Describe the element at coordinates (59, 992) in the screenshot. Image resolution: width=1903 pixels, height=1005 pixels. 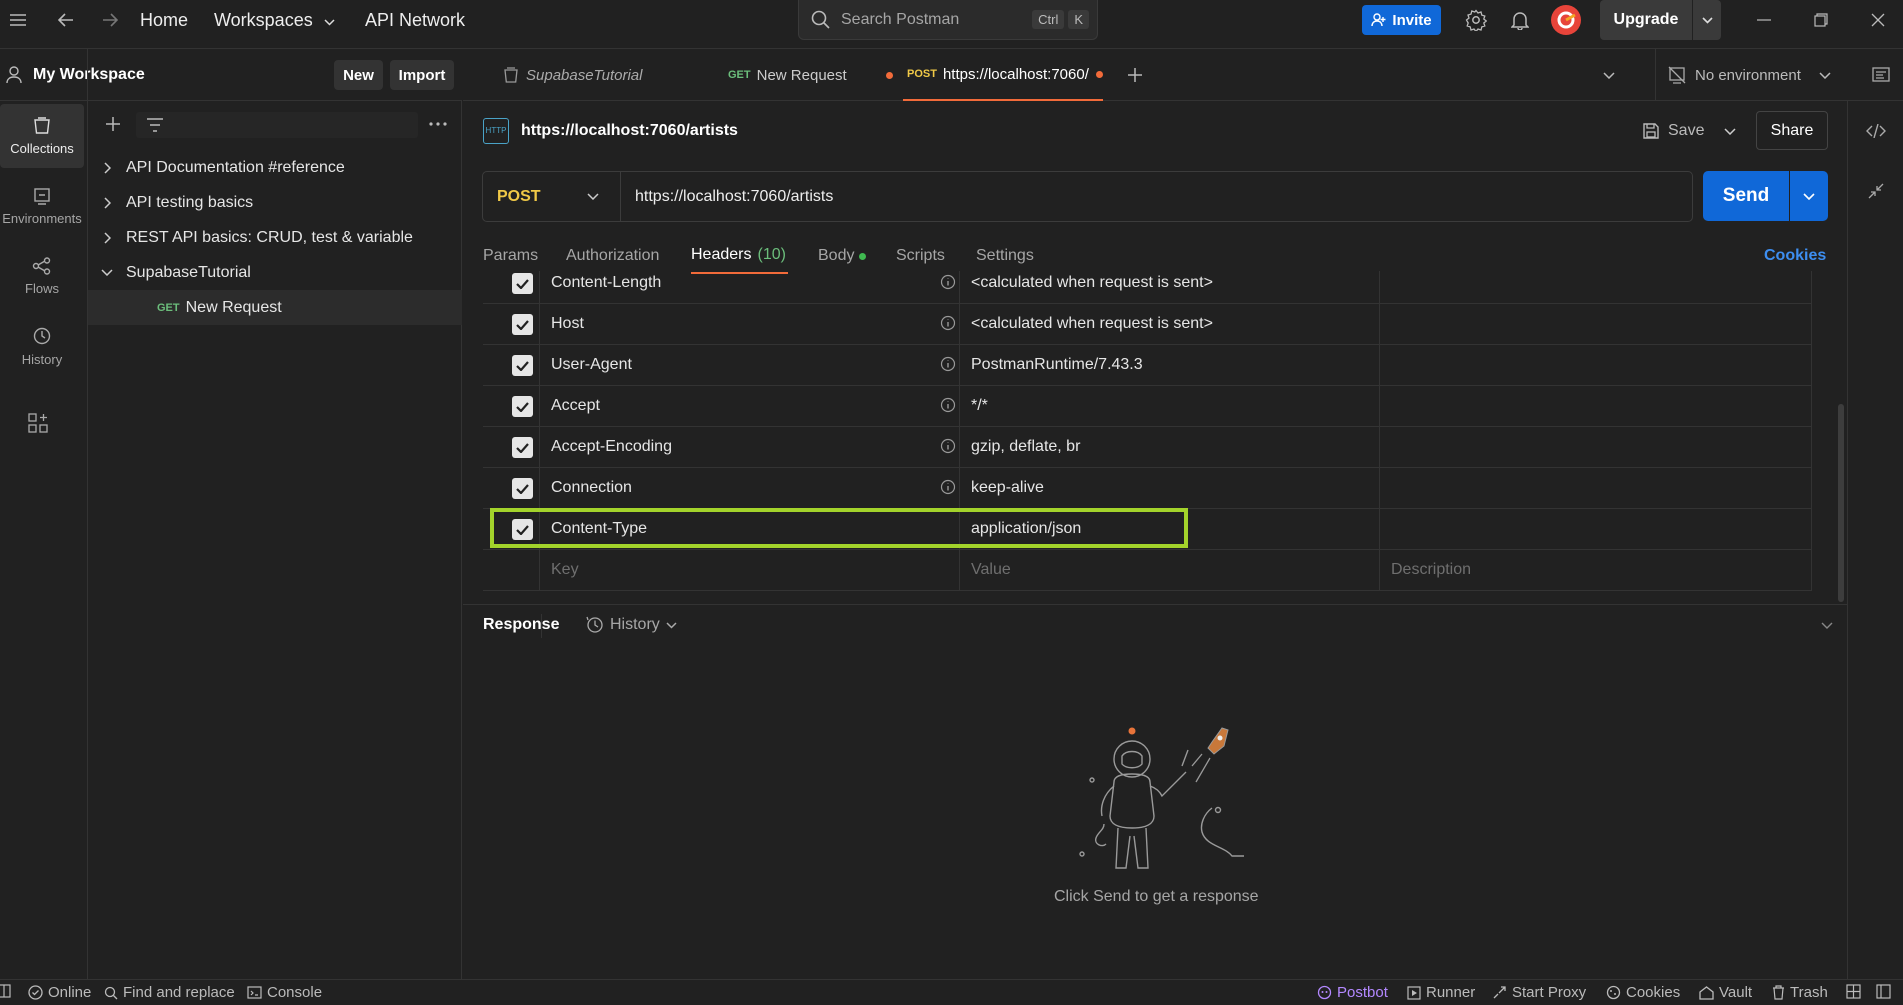
I see `online-status: Online` at that location.